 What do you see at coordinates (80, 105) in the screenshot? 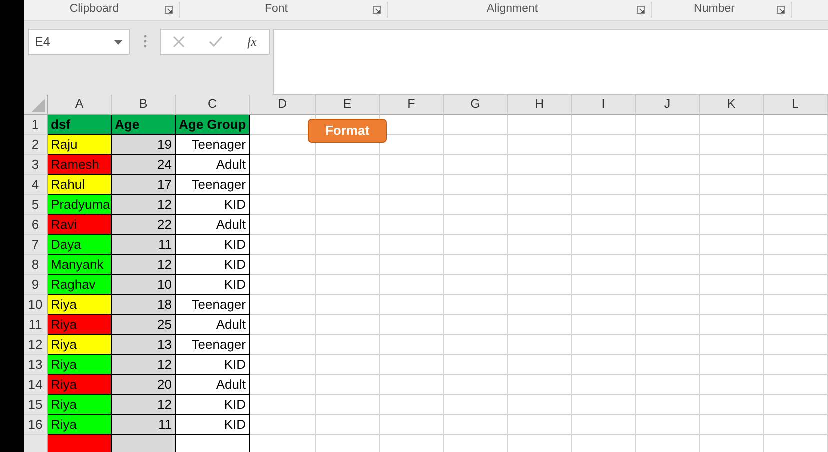
I see `column-header: A` at bounding box center [80, 105].